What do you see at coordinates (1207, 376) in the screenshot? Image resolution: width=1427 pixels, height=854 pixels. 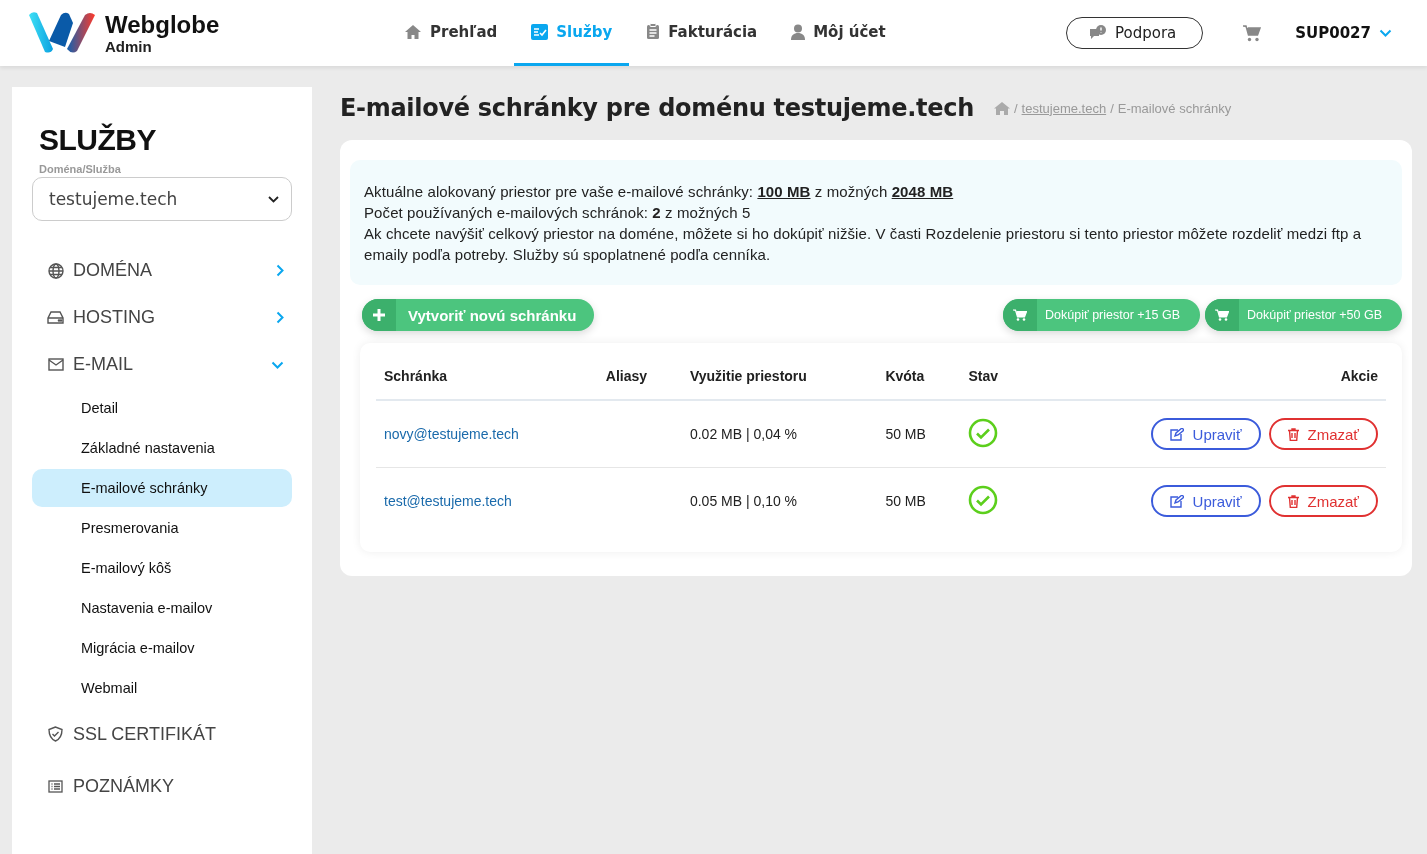 I see `column-header: Akcie` at bounding box center [1207, 376].